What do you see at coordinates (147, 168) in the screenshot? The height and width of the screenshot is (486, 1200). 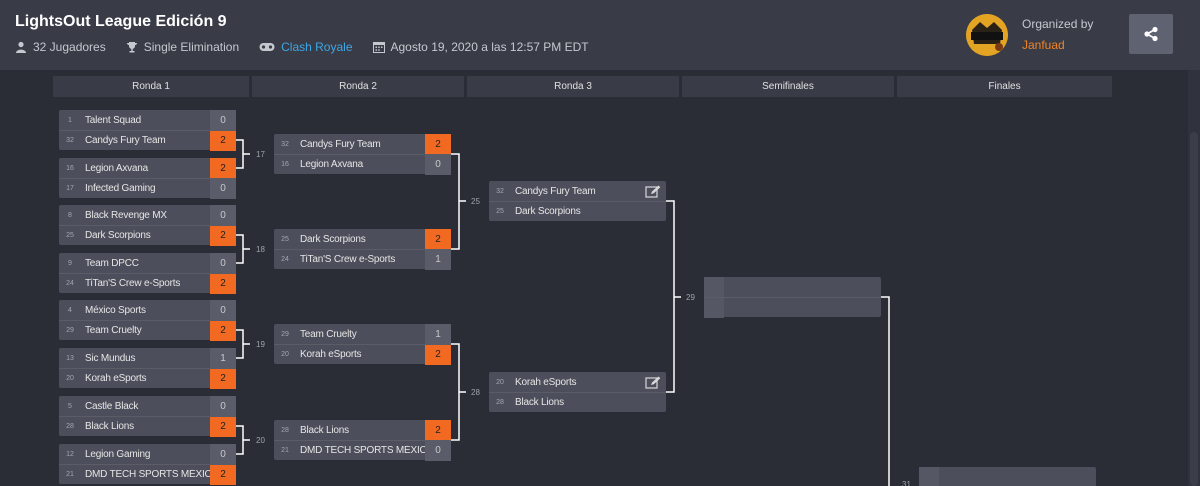 I see `match-slot: 16 Legion Axvana 2` at bounding box center [147, 168].